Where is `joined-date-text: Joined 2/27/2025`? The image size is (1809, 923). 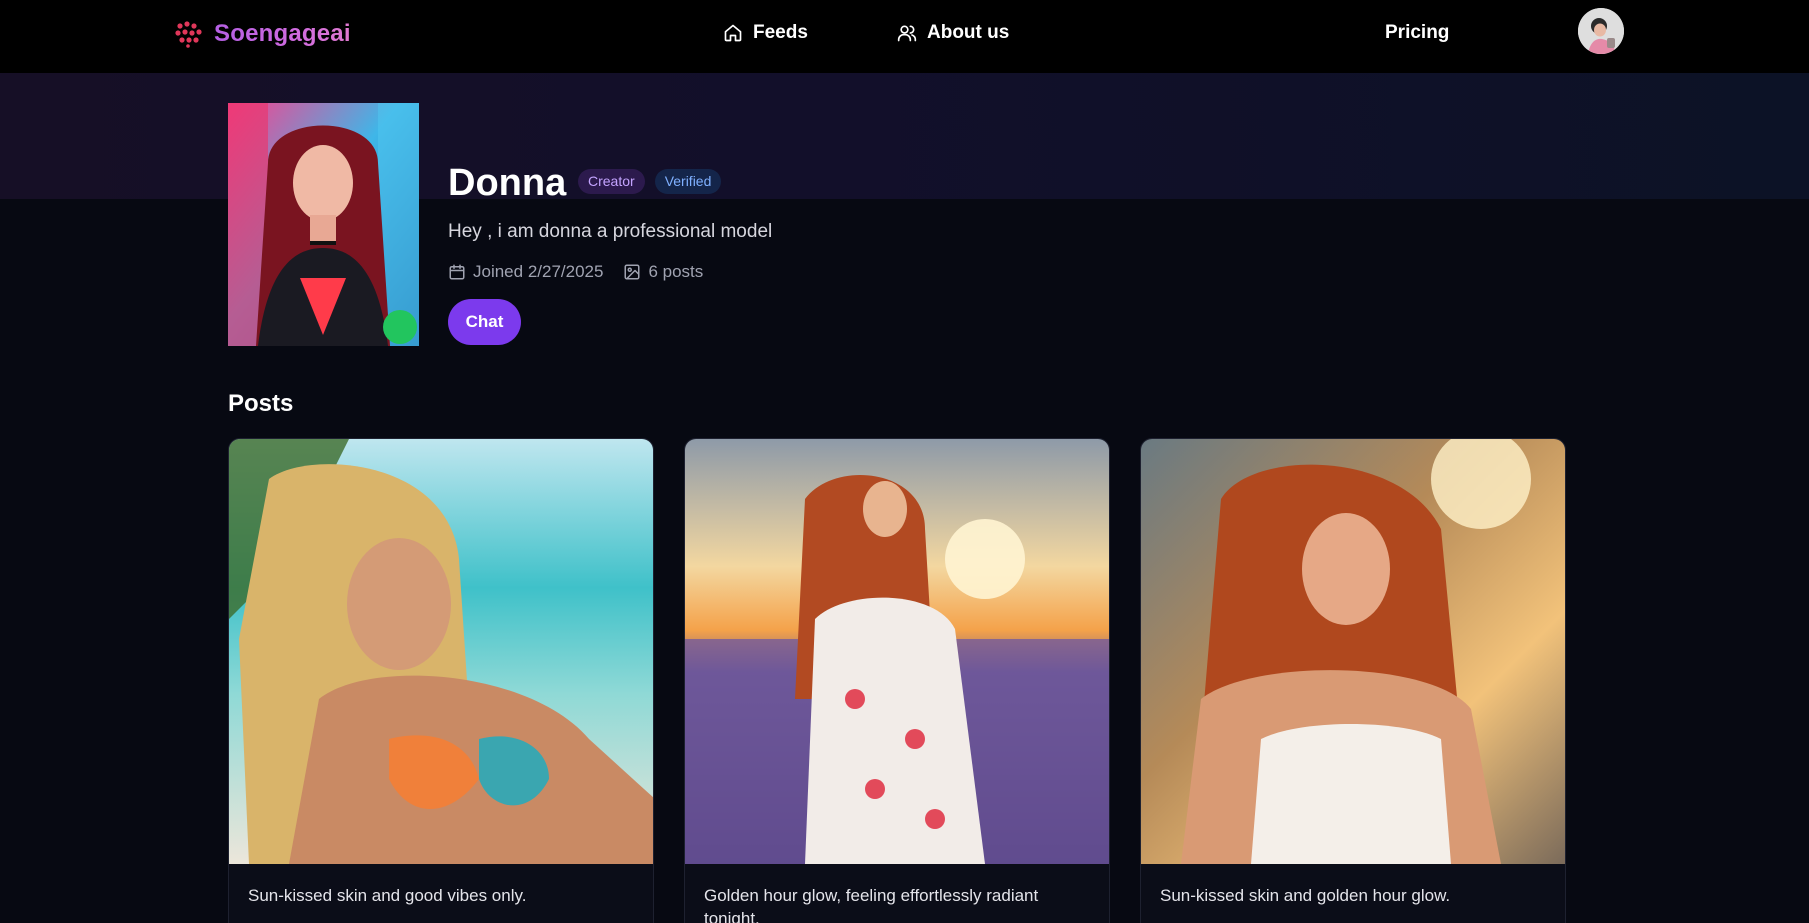
joined-date-text: Joined 2/27/2025 is located at coordinates (538, 271).